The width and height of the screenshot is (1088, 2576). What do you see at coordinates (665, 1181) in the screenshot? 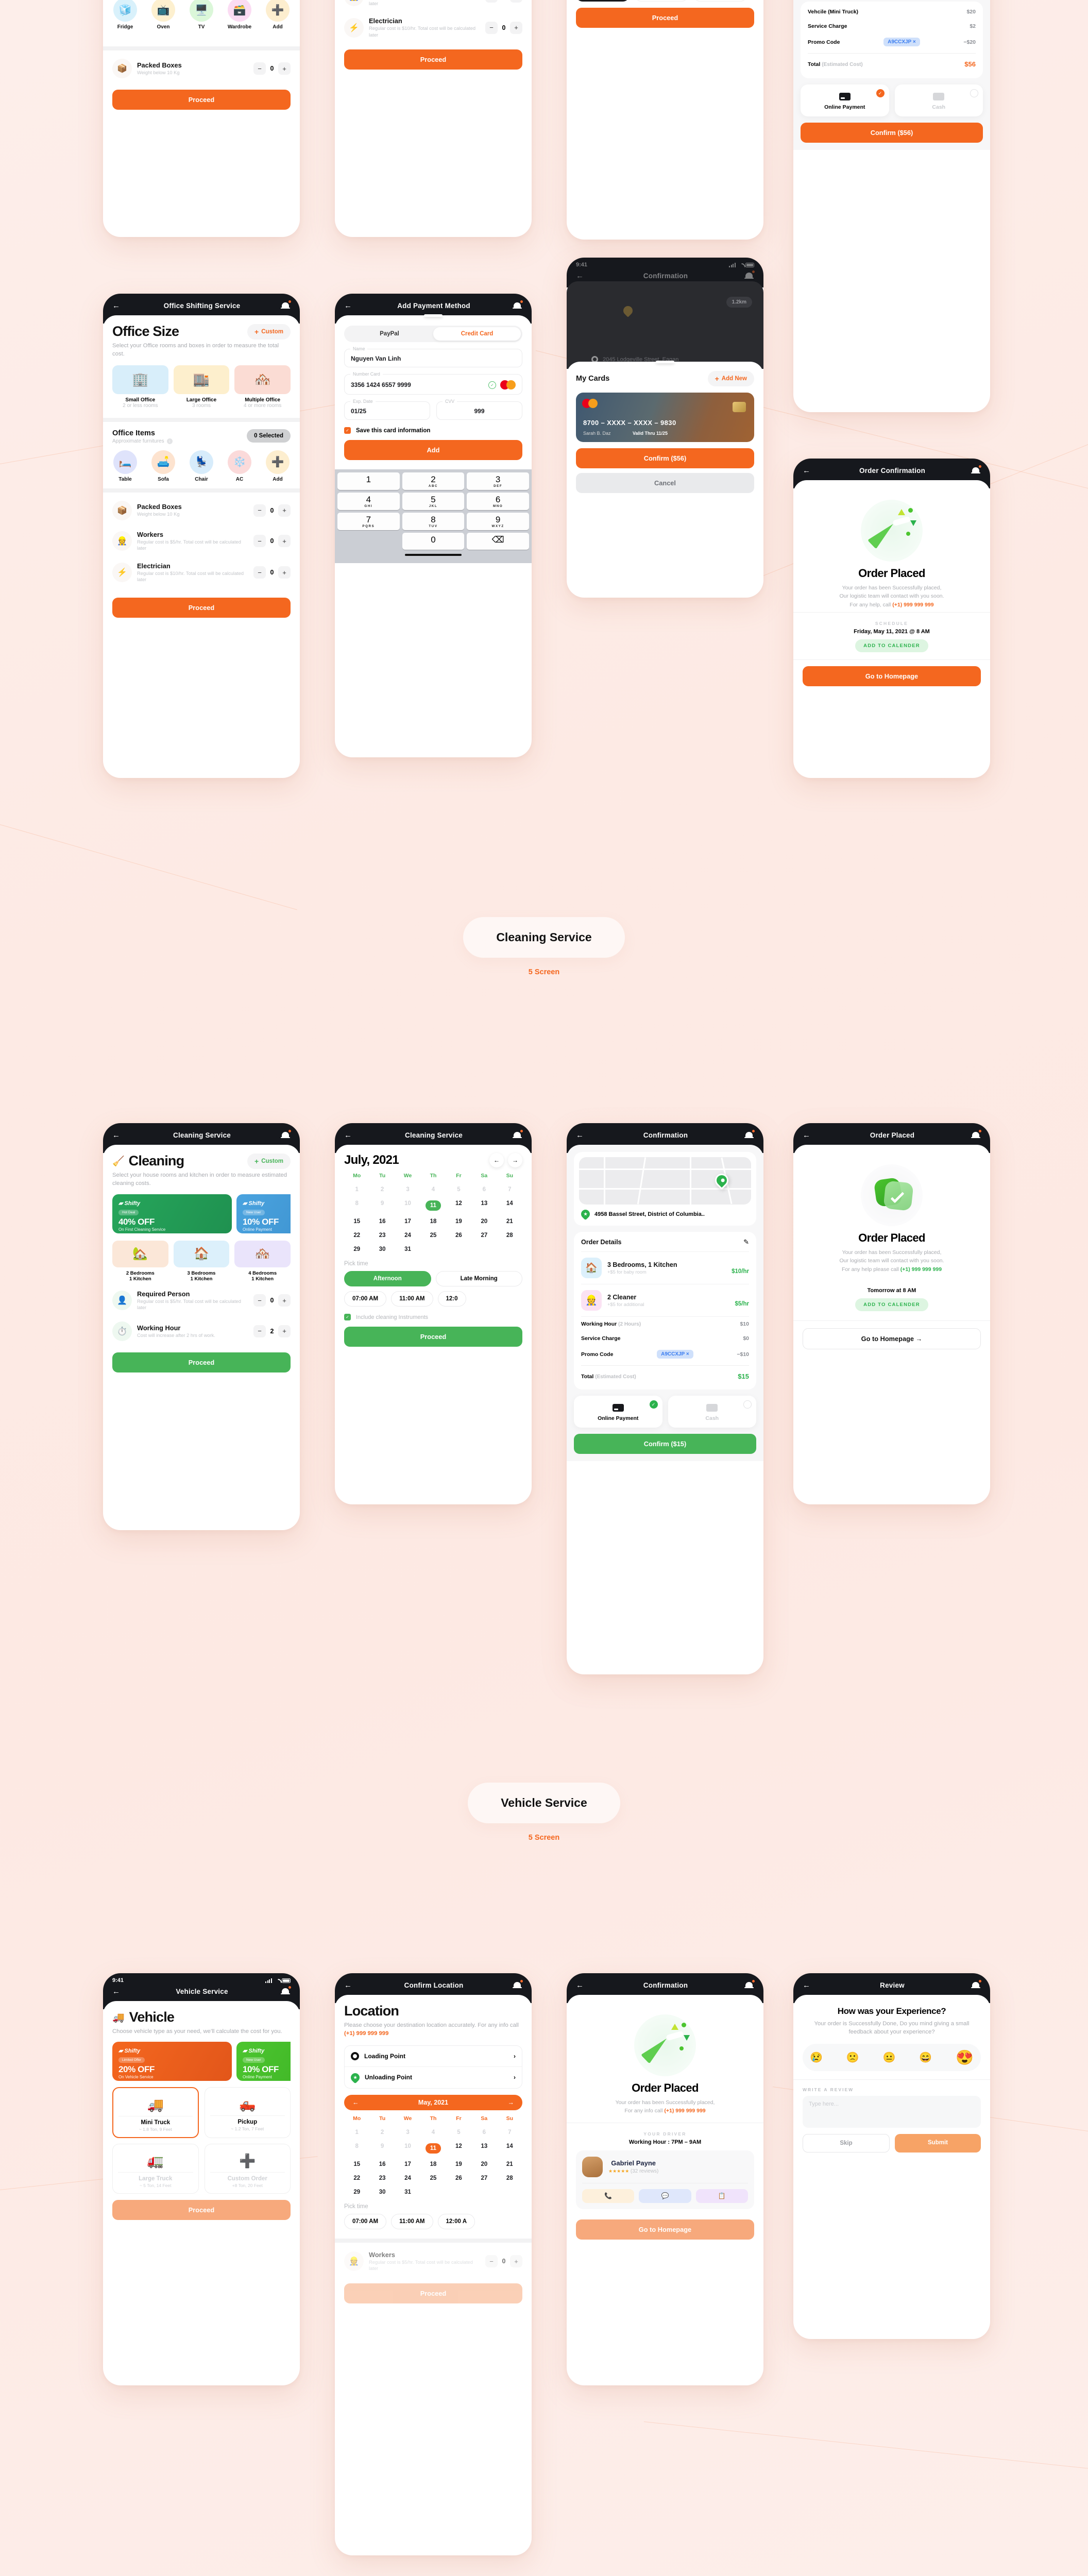
I see `map-preview` at bounding box center [665, 1181].